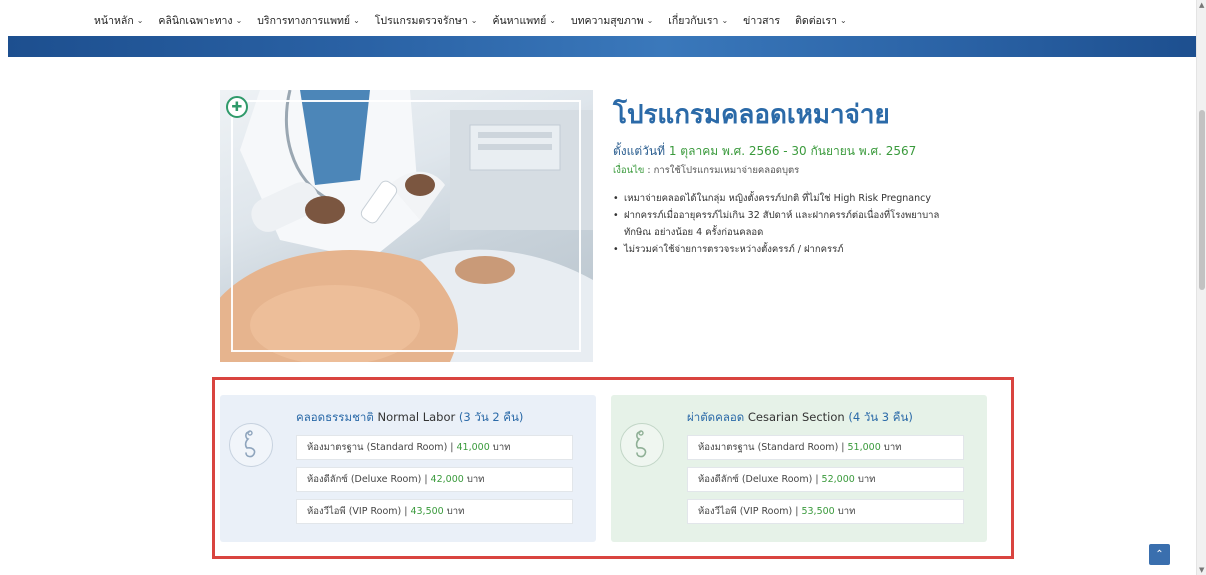 The width and height of the screenshot is (1206, 575). I want to click on scrollbar-thumb, so click(1202, 200).